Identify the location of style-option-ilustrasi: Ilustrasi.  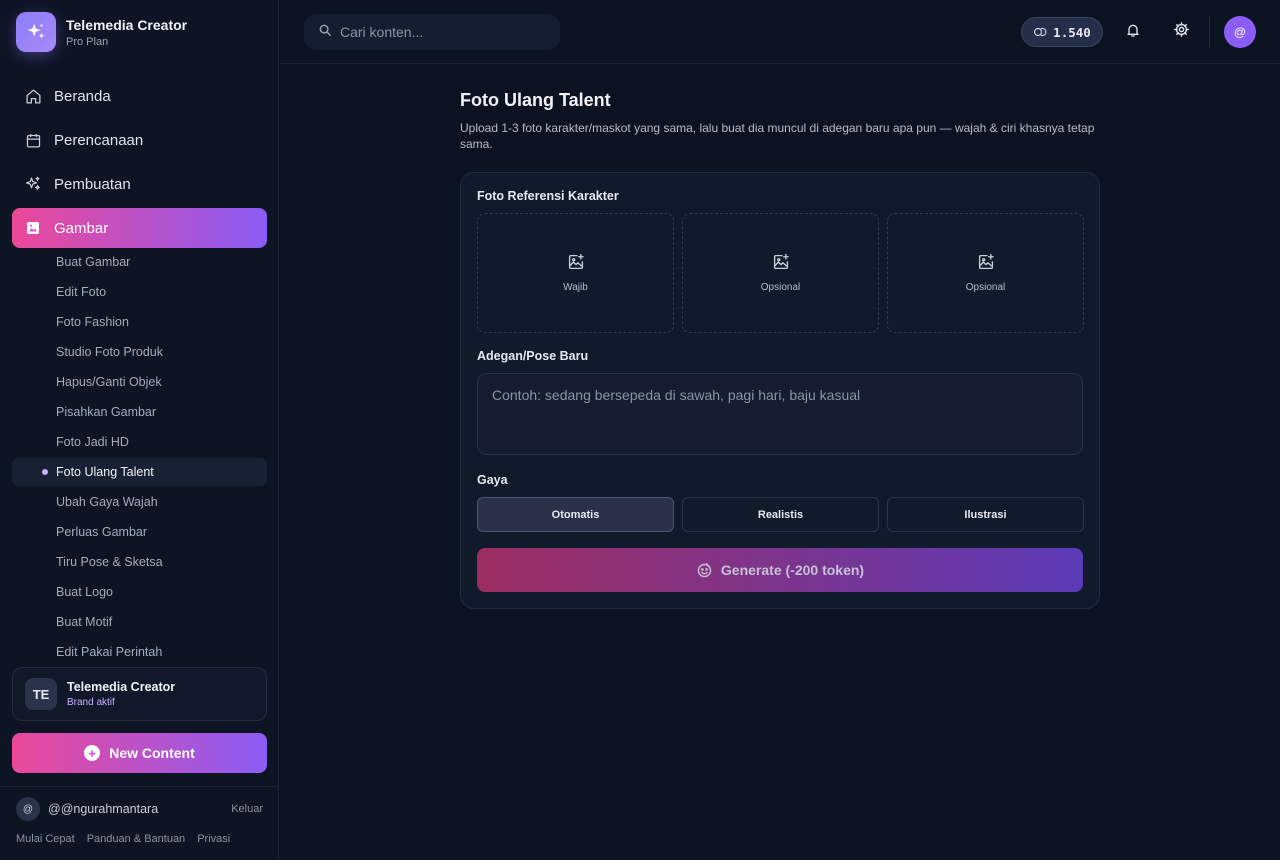
(985, 514).